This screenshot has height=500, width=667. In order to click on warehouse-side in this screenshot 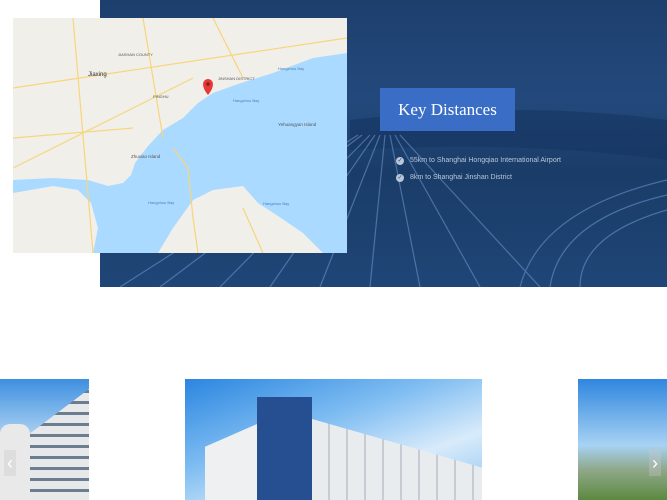, I will do `click(231, 462)`.